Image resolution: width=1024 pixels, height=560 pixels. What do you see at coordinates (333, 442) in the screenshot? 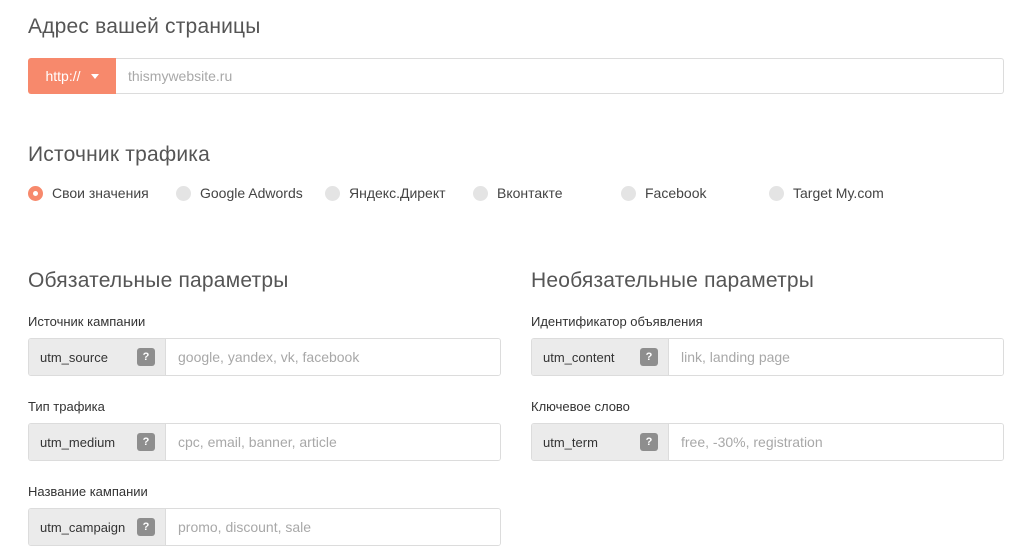
I see `utm-medium-input` at bounding box center [333, 442].